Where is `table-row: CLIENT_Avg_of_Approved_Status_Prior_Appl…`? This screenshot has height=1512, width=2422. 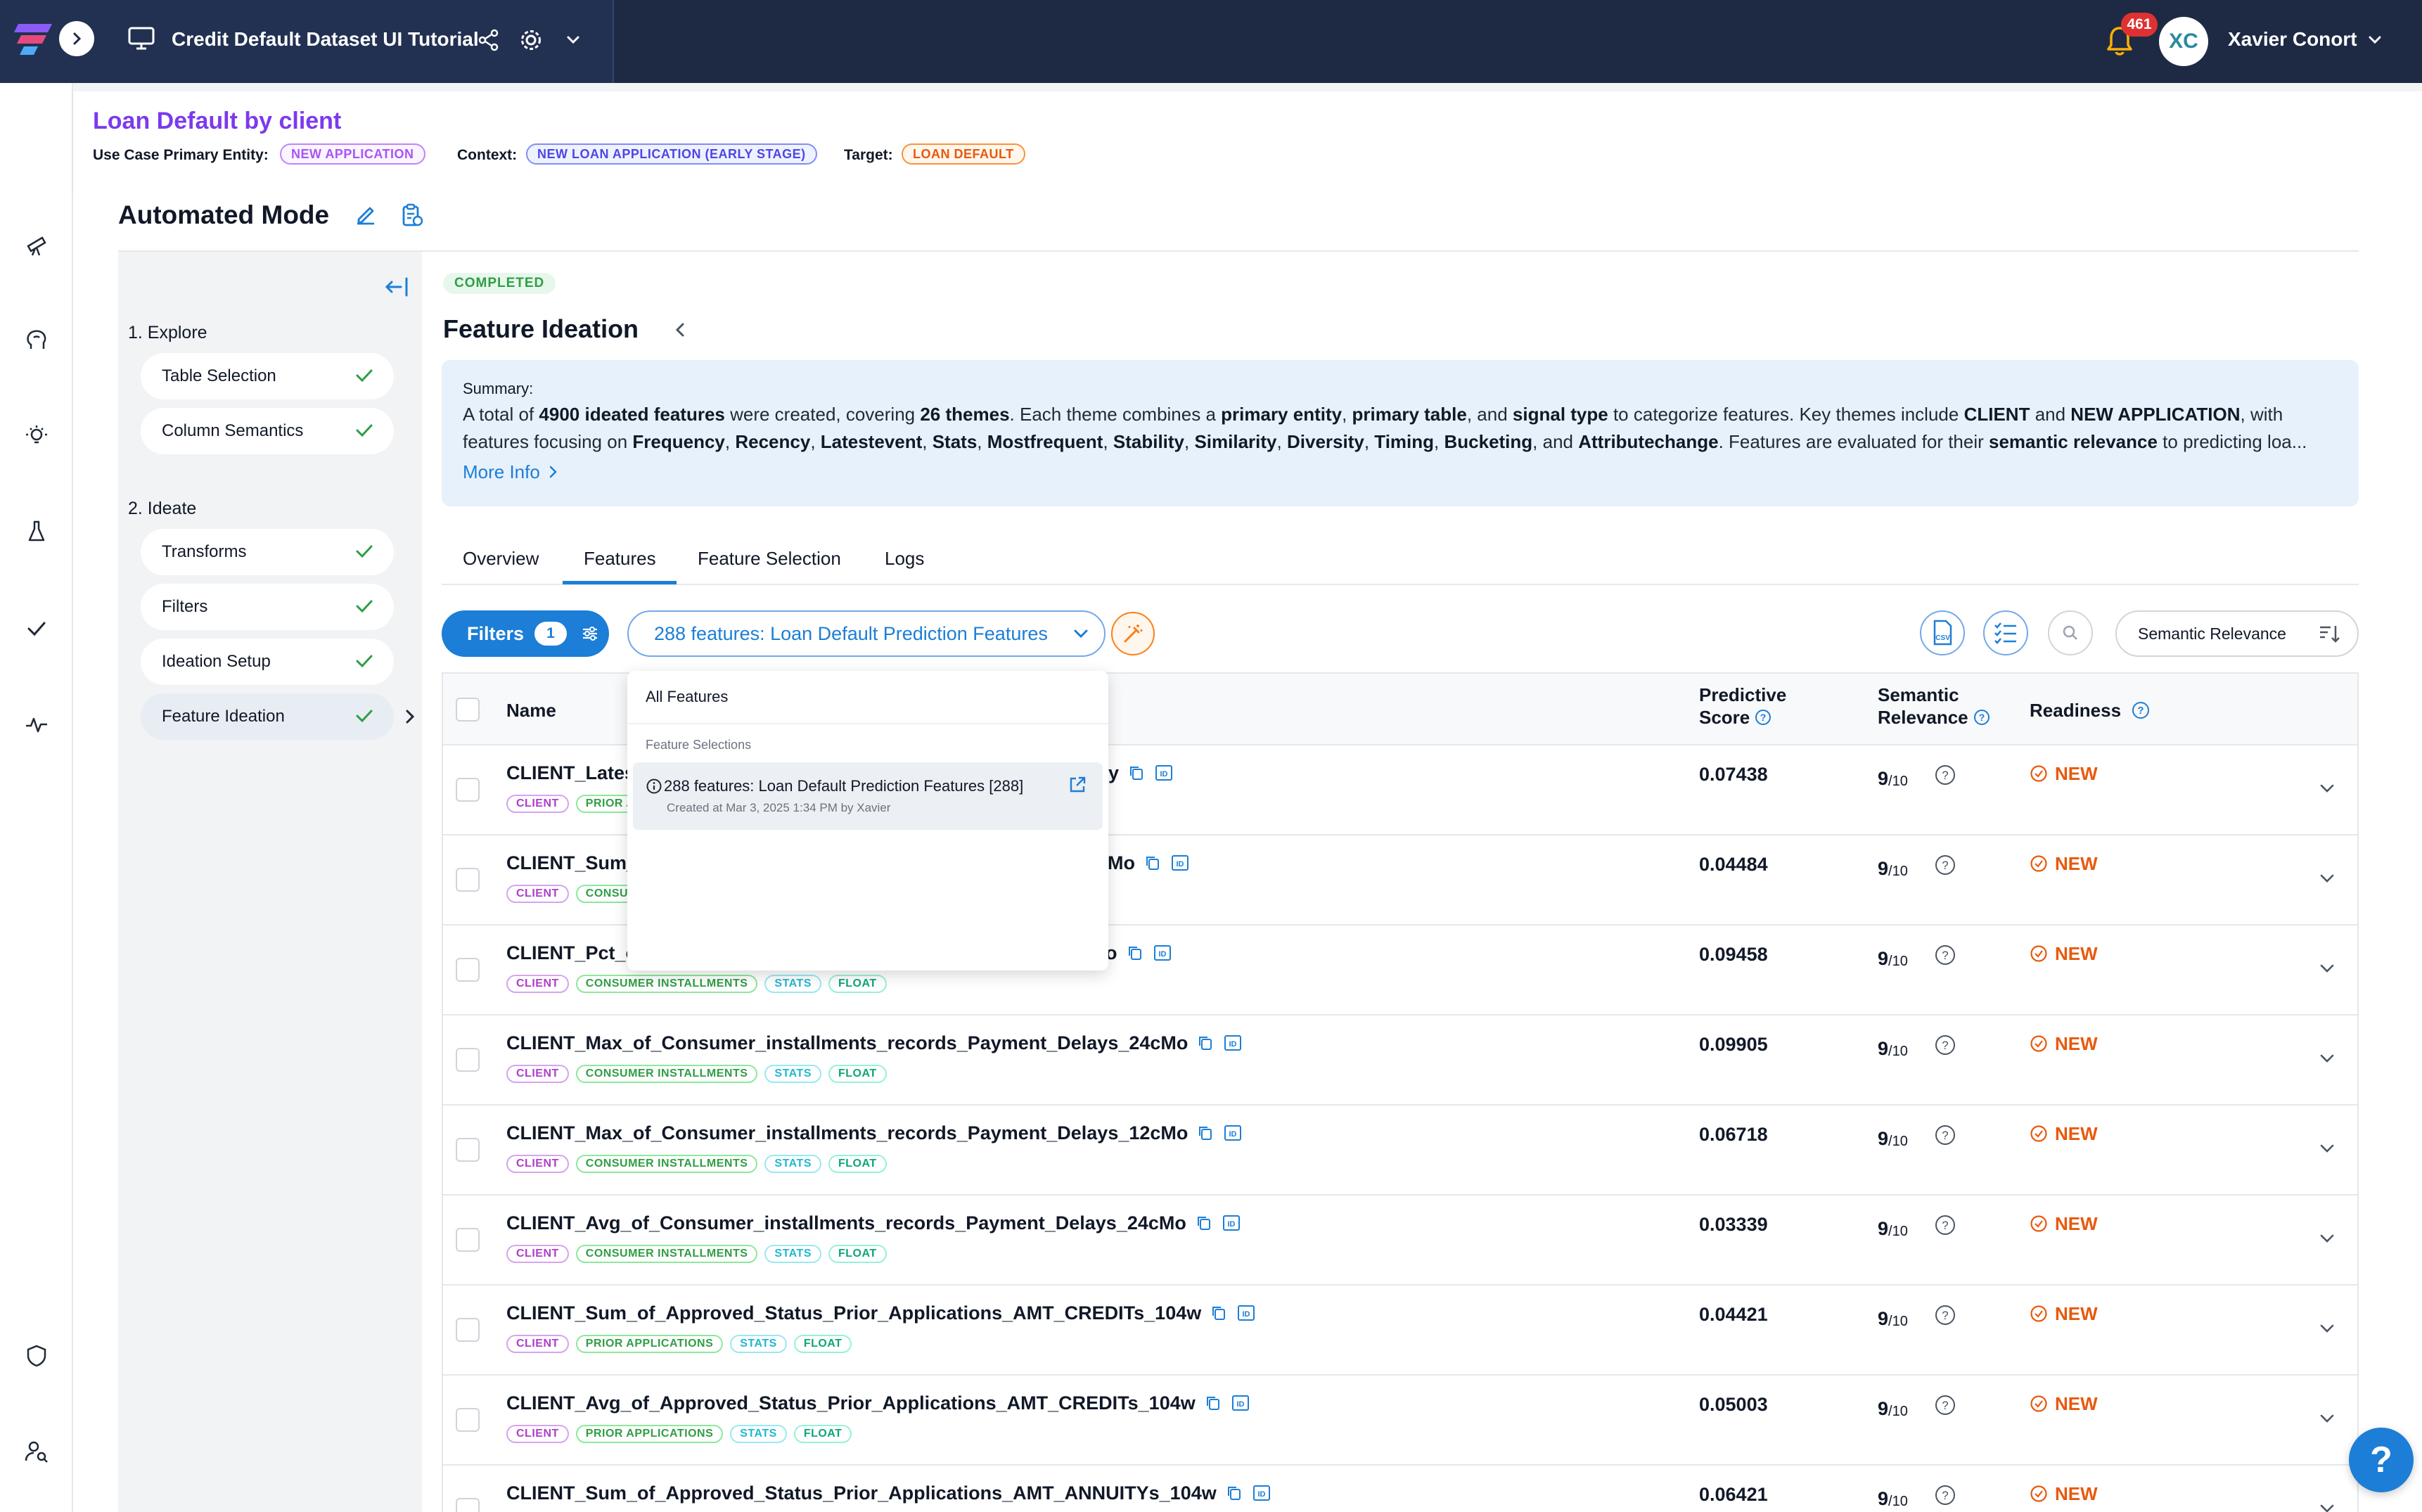
table-row: CLIENT_Avg_of_Approved_Status_Prior_Appl… is located at coordinates (1400, 1421).